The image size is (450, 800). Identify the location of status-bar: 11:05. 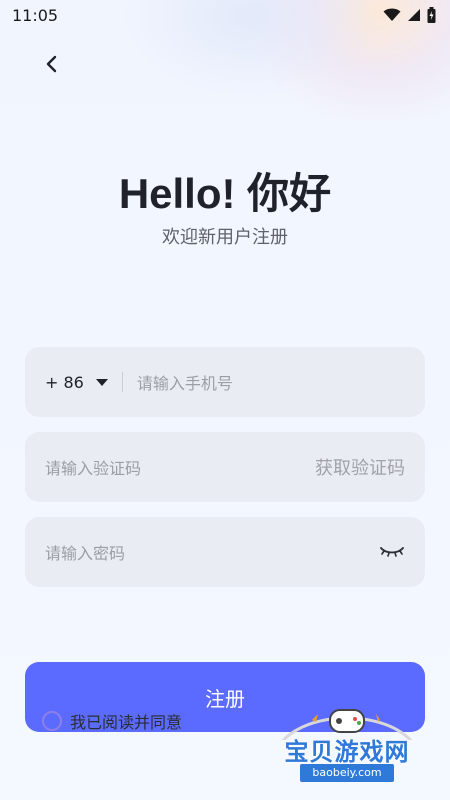
(225, 15).